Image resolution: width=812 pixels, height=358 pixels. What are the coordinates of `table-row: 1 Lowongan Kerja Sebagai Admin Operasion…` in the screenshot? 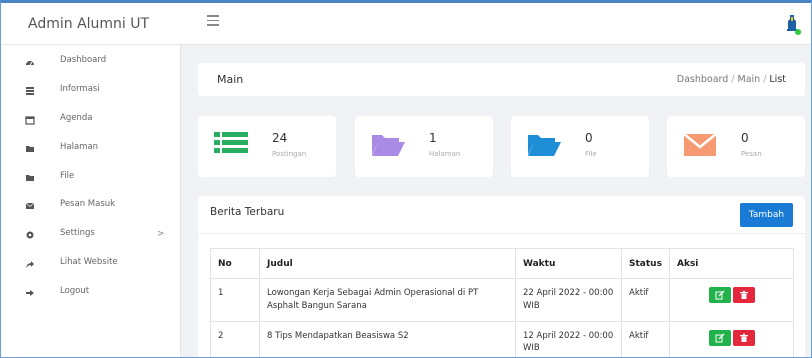 It's located at (502, 300).